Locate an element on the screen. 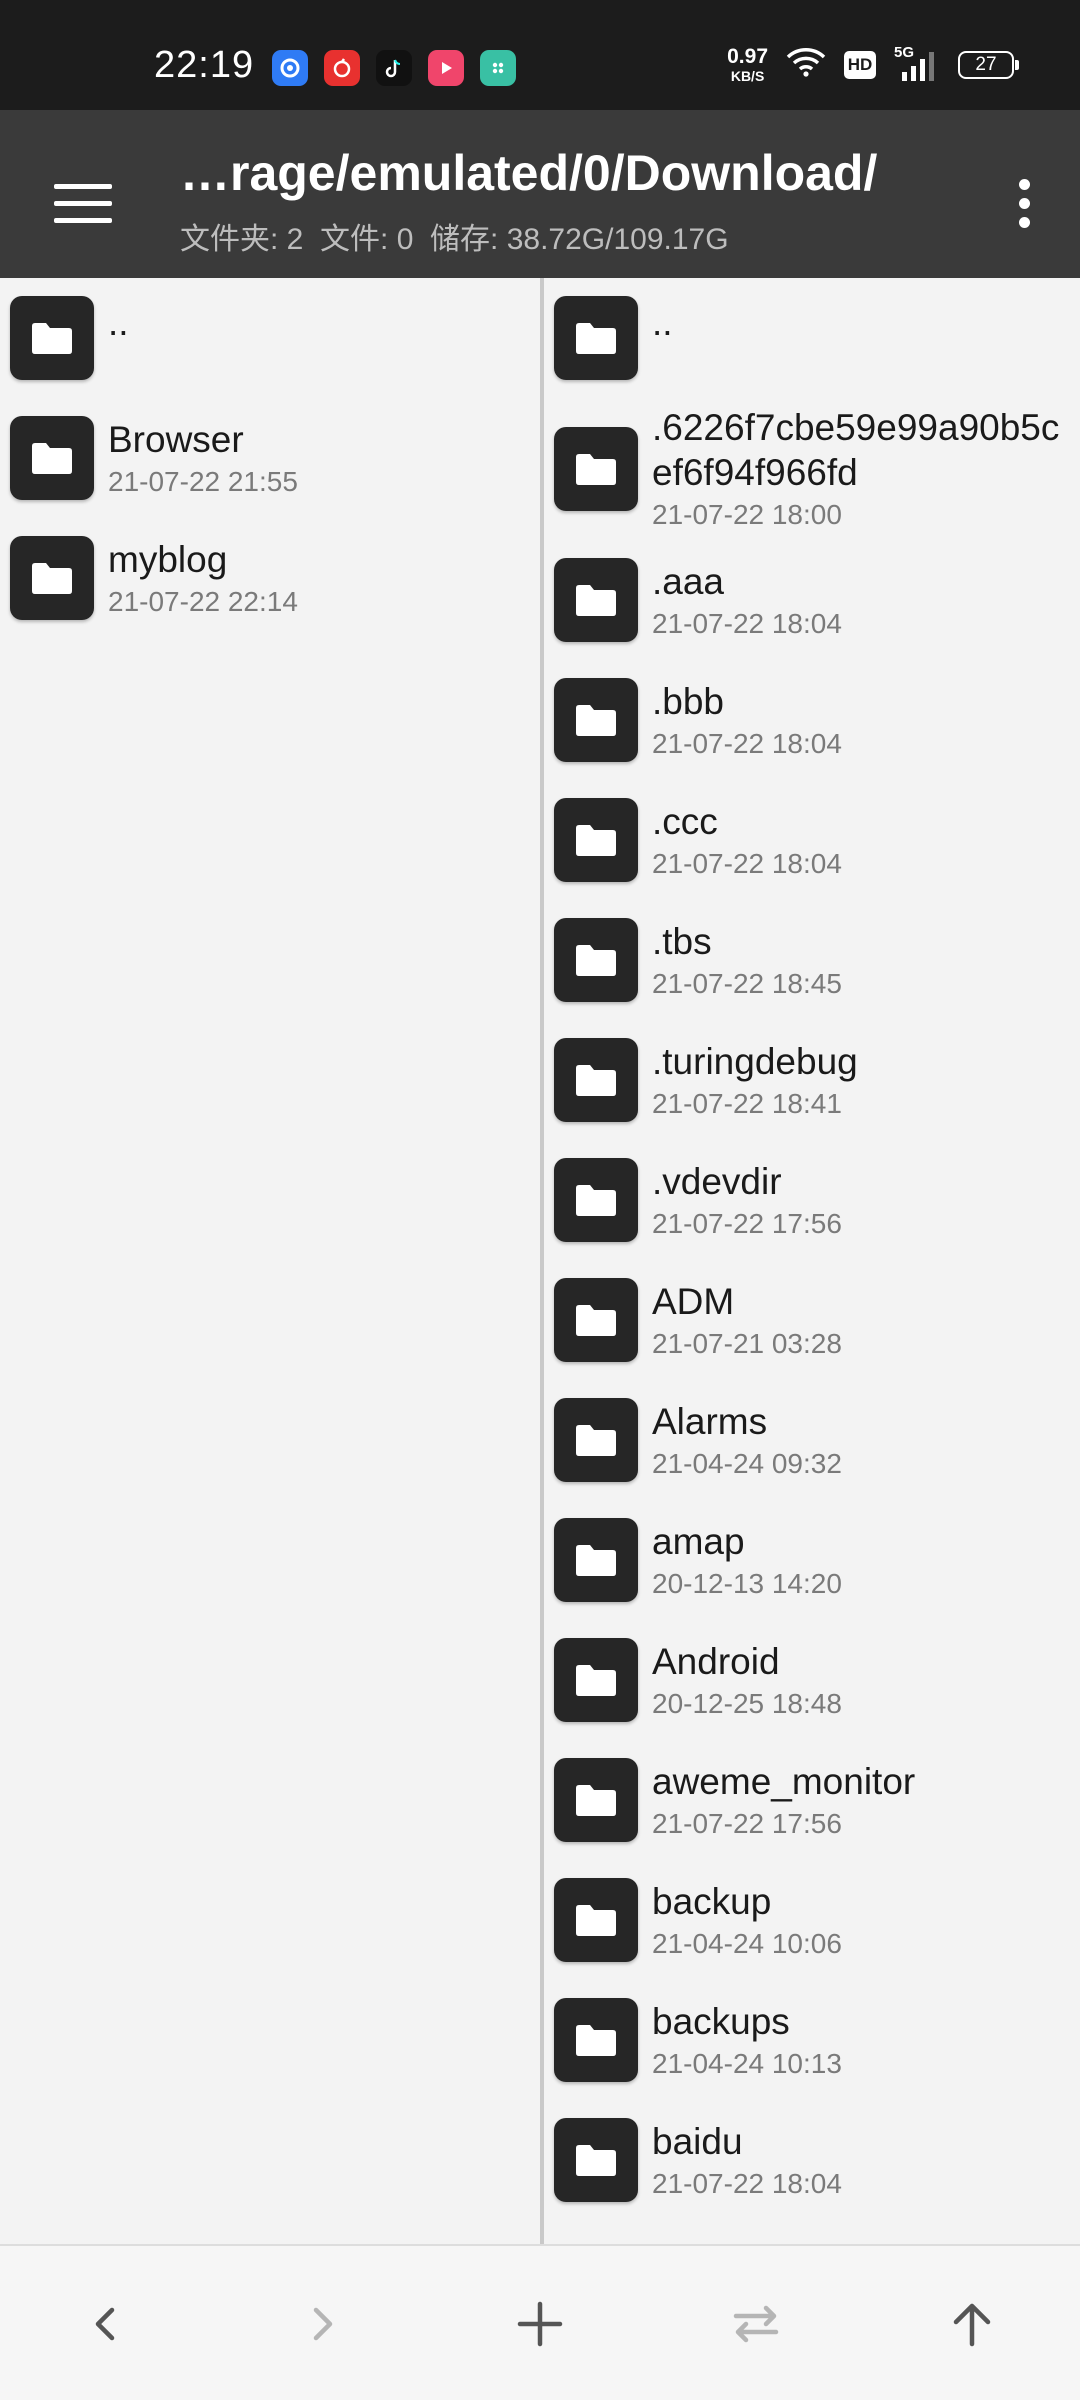 Image resolution: width=1080 pixels, height=2400 pixels. file-name: .turingdebug is located at coordinates (755, 1061).